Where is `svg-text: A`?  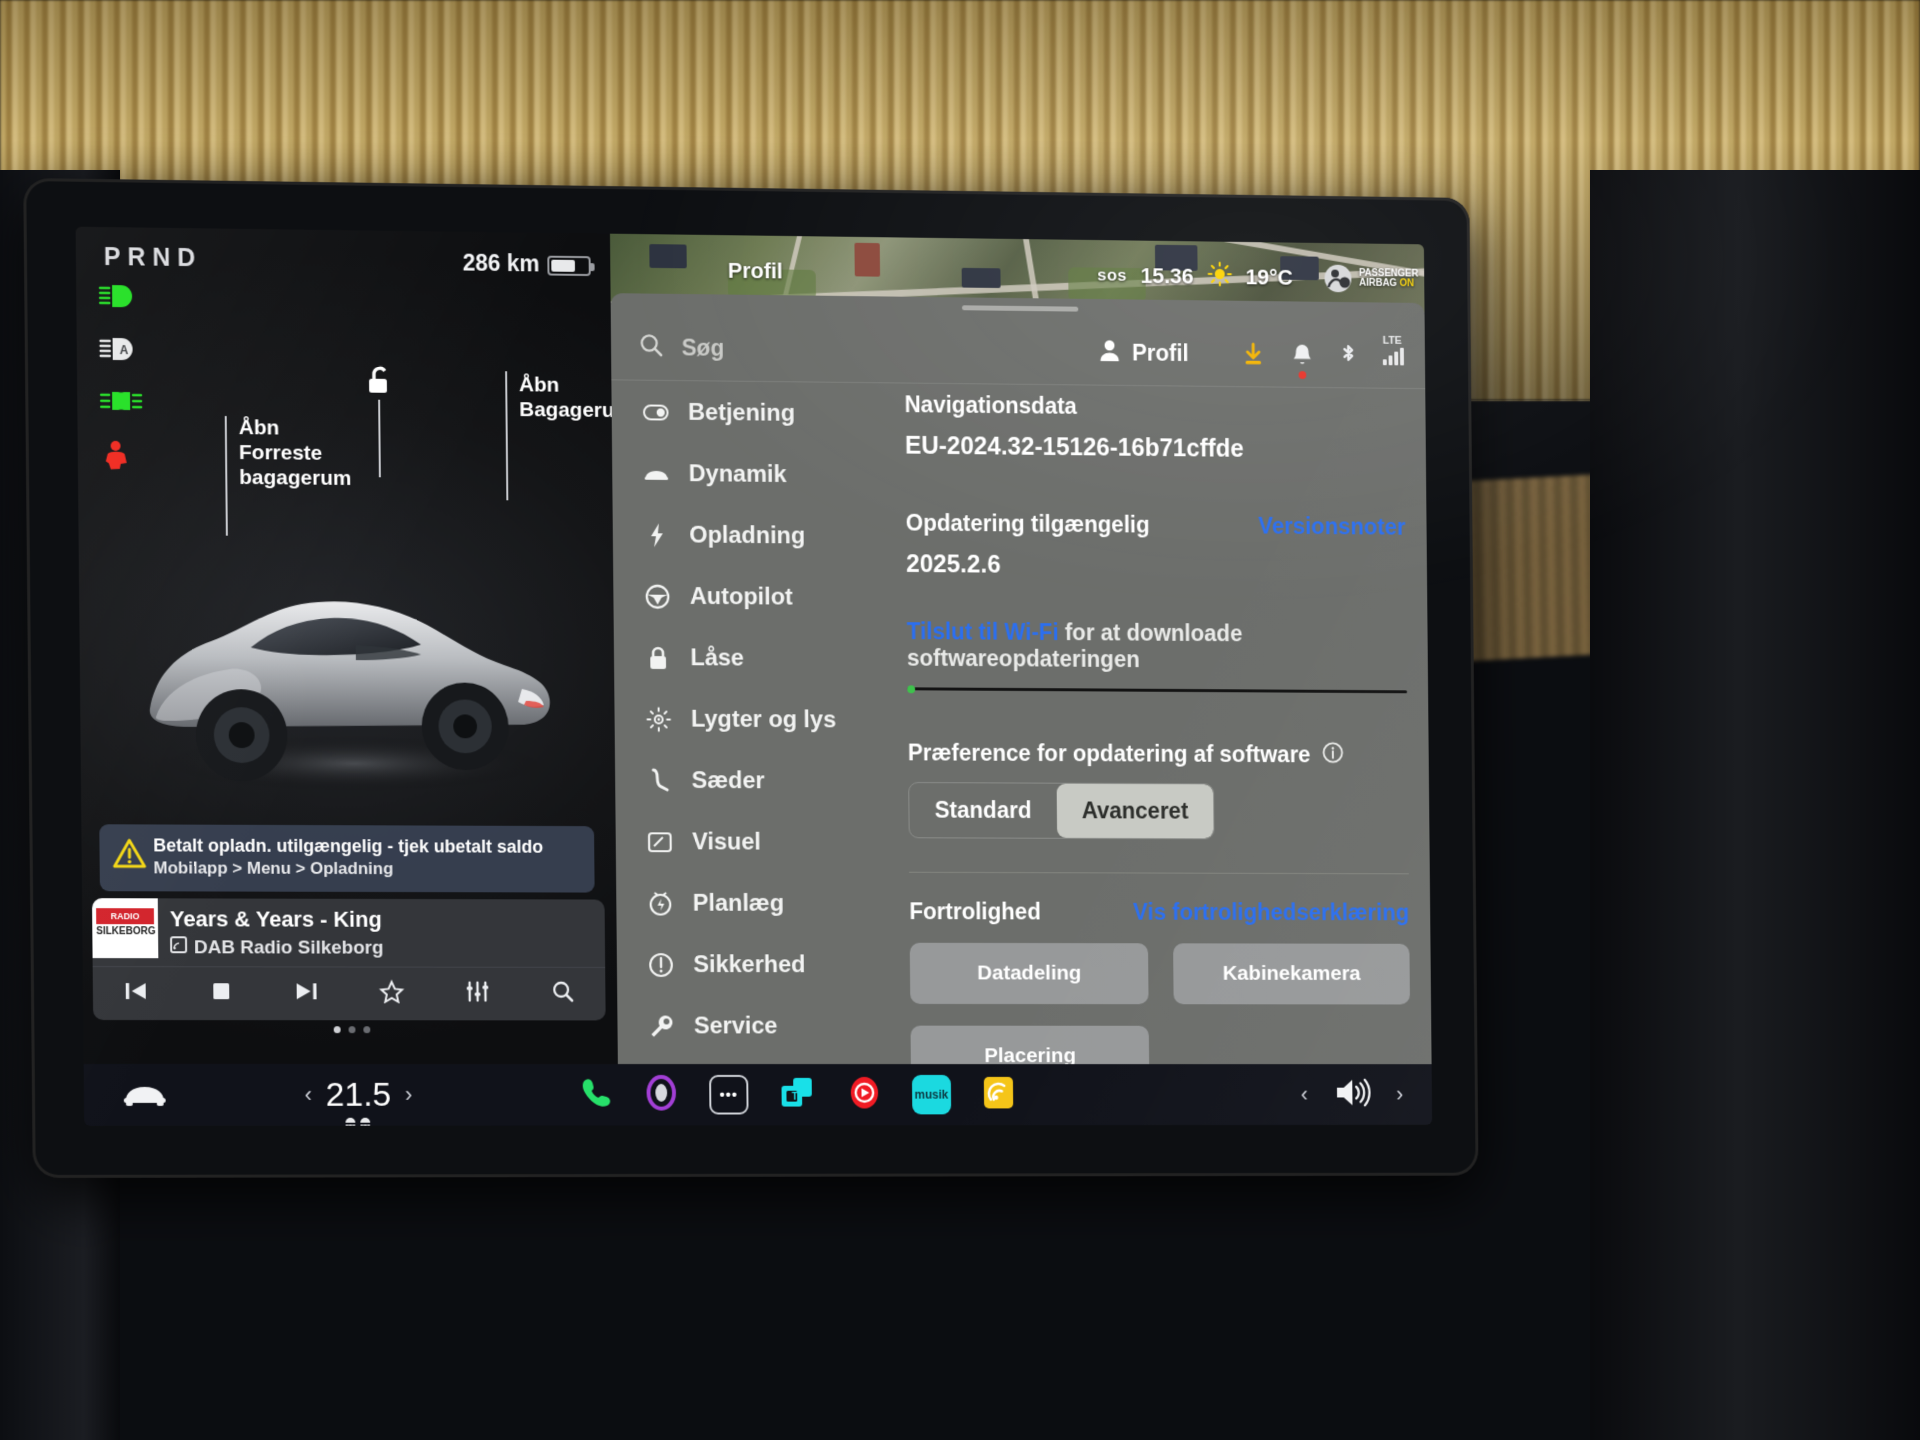
svg-text: A is located at coordinates (124, 350).